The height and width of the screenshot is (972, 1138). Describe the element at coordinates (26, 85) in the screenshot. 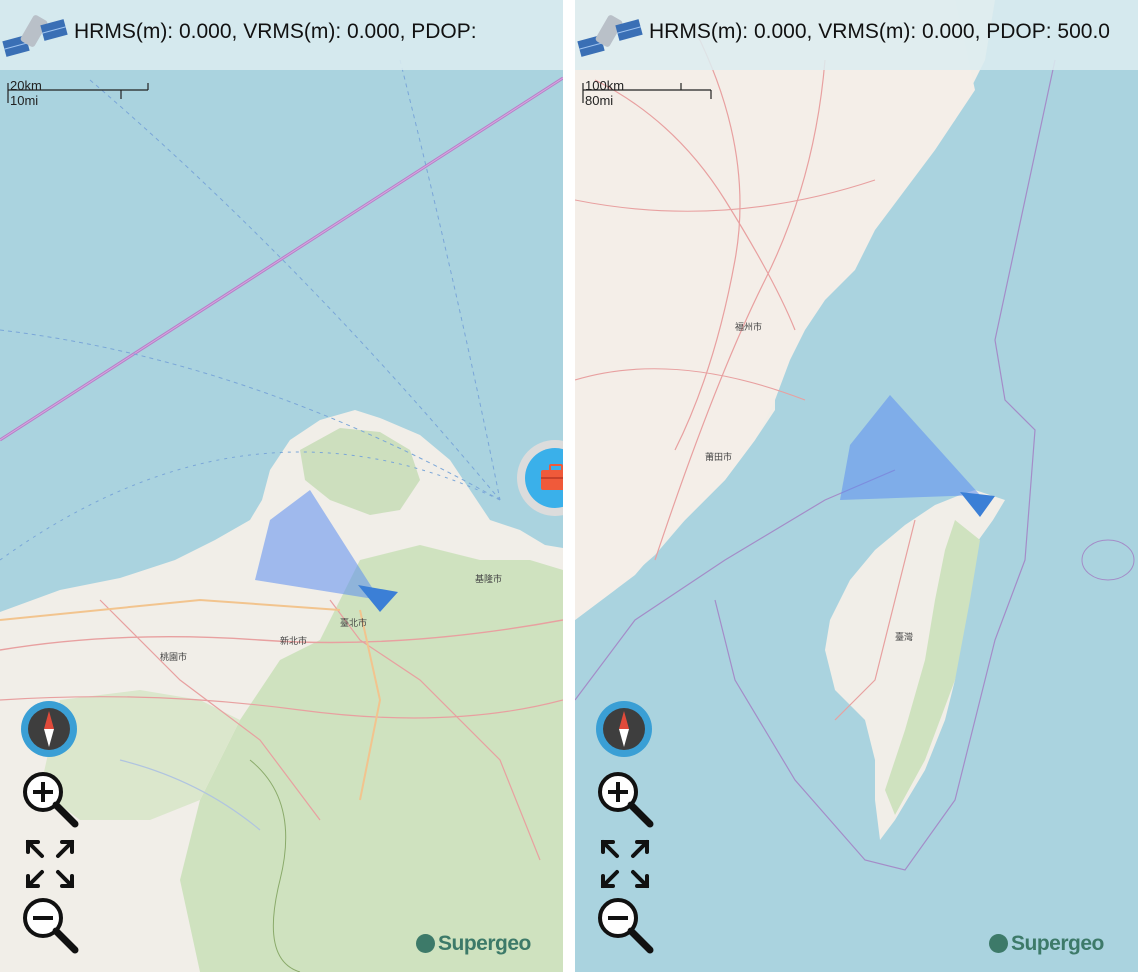

I see `scale-label-metric: 20km` at that location.